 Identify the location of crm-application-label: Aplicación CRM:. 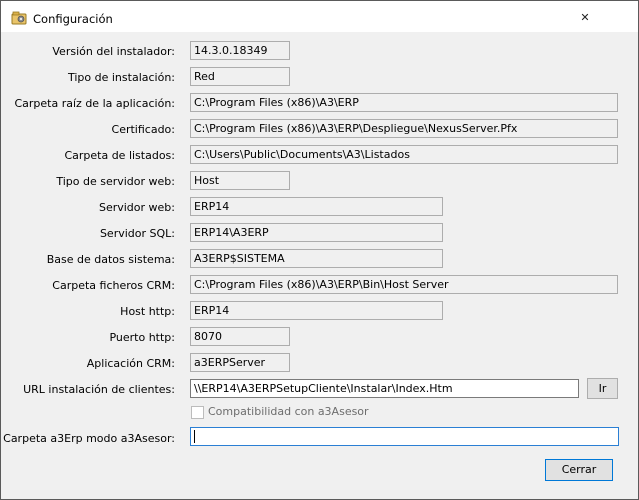
(130, 363).